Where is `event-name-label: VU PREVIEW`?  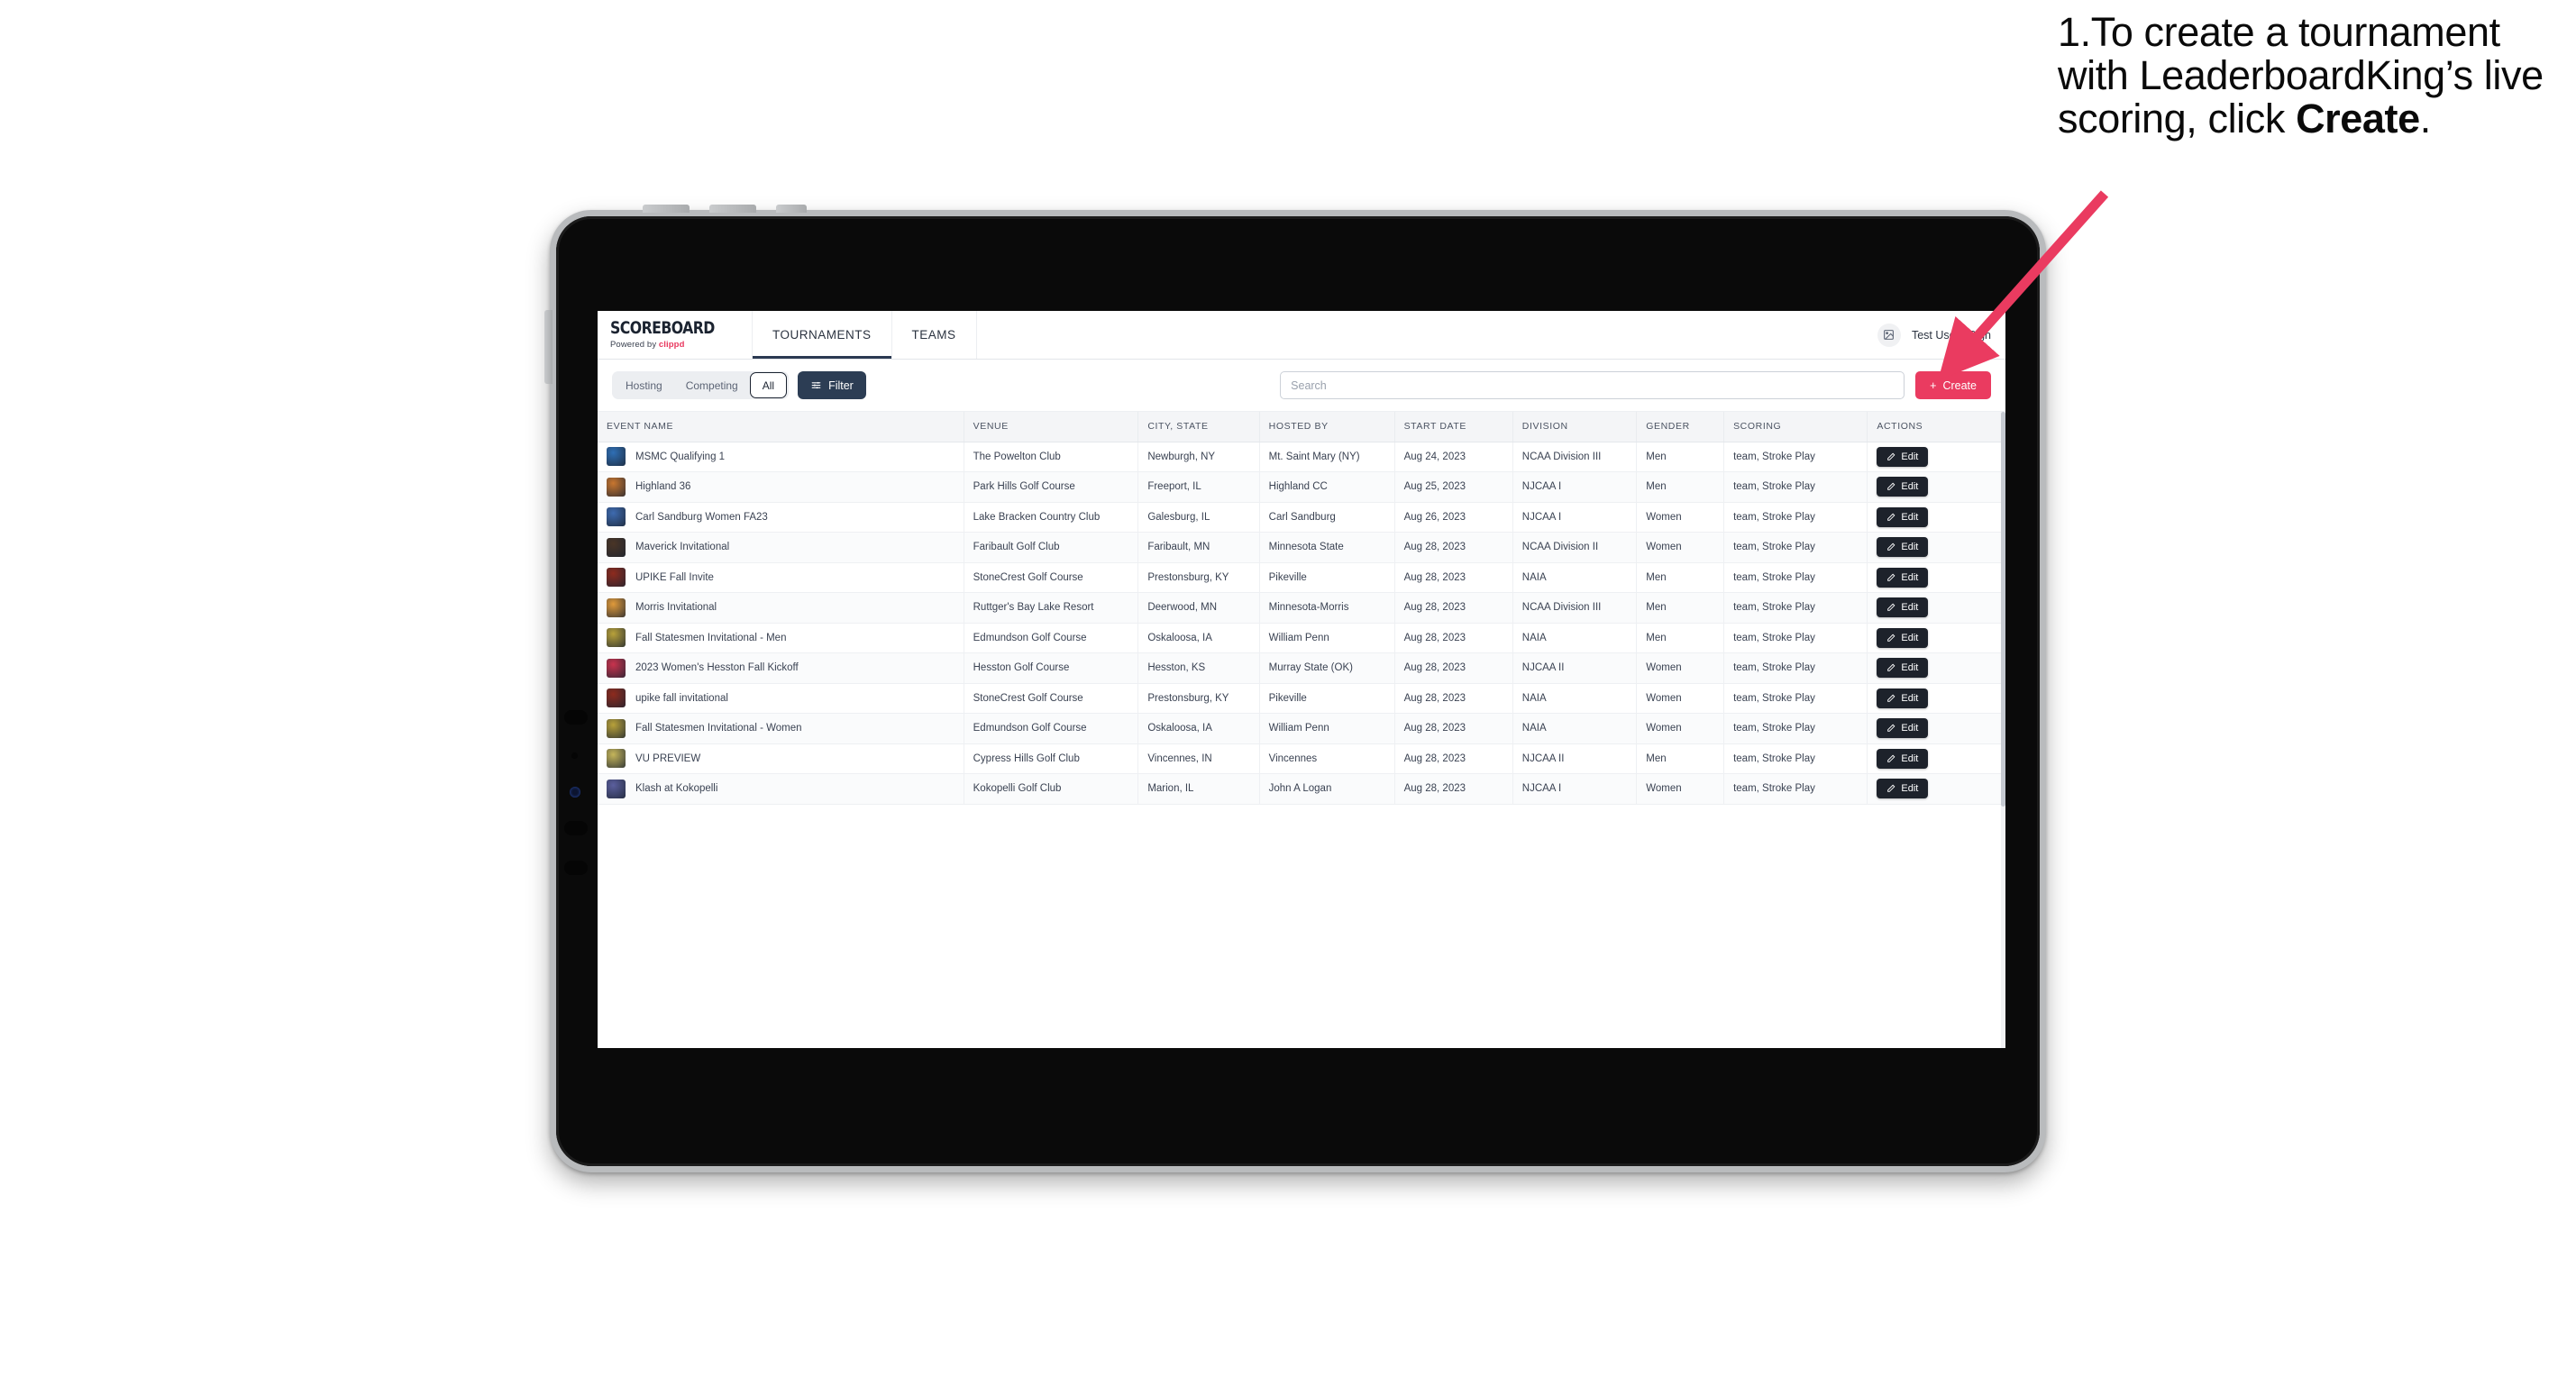
event-name-label: VU PREVIEW is located at coordinates (667, 758).